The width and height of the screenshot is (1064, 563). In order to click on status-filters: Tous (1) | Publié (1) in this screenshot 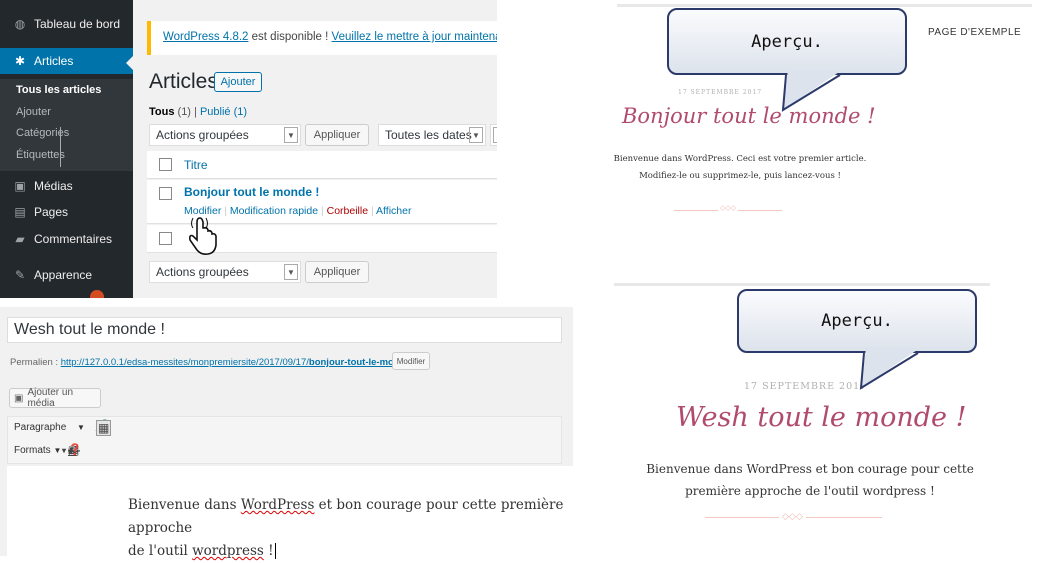, I will do `click(198, 112)`.